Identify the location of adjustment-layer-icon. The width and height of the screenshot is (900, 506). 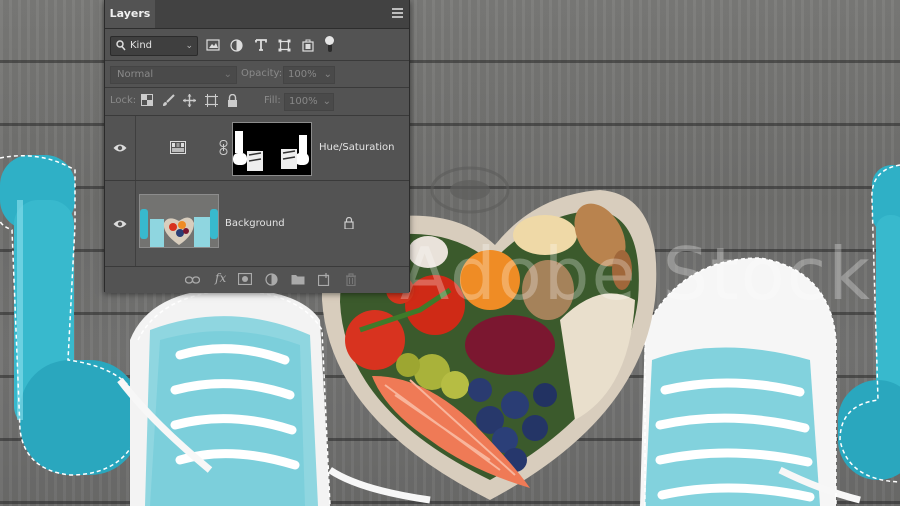
(272, 280).